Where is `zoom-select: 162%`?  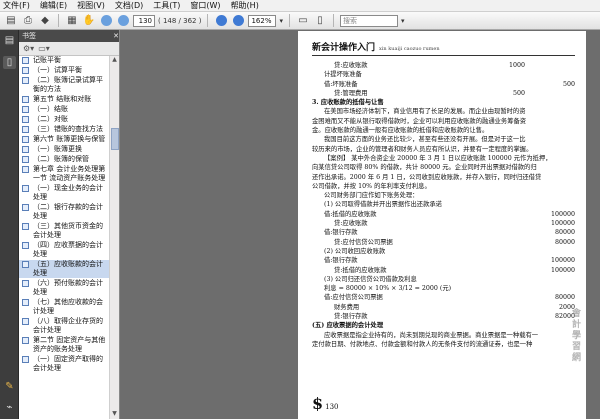
zoom-select: 162% is located at coordinates (262, 20).